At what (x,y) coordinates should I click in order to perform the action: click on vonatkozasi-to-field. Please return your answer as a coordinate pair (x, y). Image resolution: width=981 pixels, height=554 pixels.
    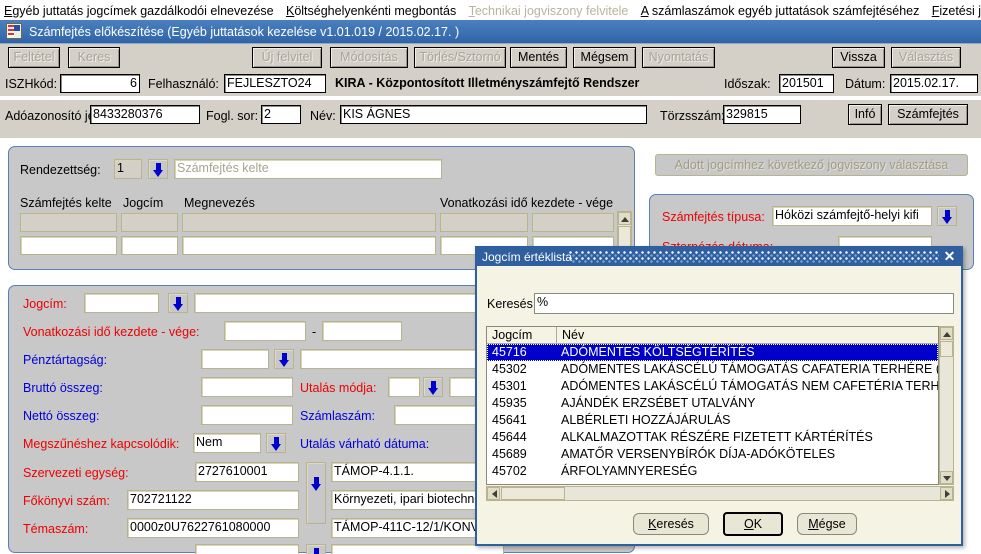
    Looking at the image, I should click on (362, 331).